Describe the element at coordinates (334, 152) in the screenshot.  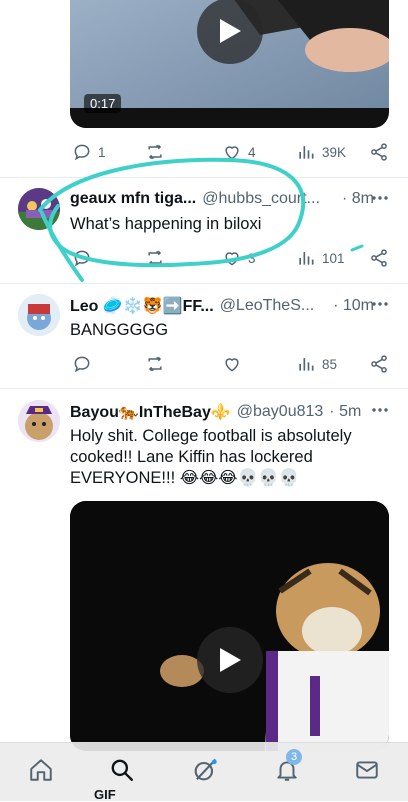
I see `view-count: 39K` at that location.